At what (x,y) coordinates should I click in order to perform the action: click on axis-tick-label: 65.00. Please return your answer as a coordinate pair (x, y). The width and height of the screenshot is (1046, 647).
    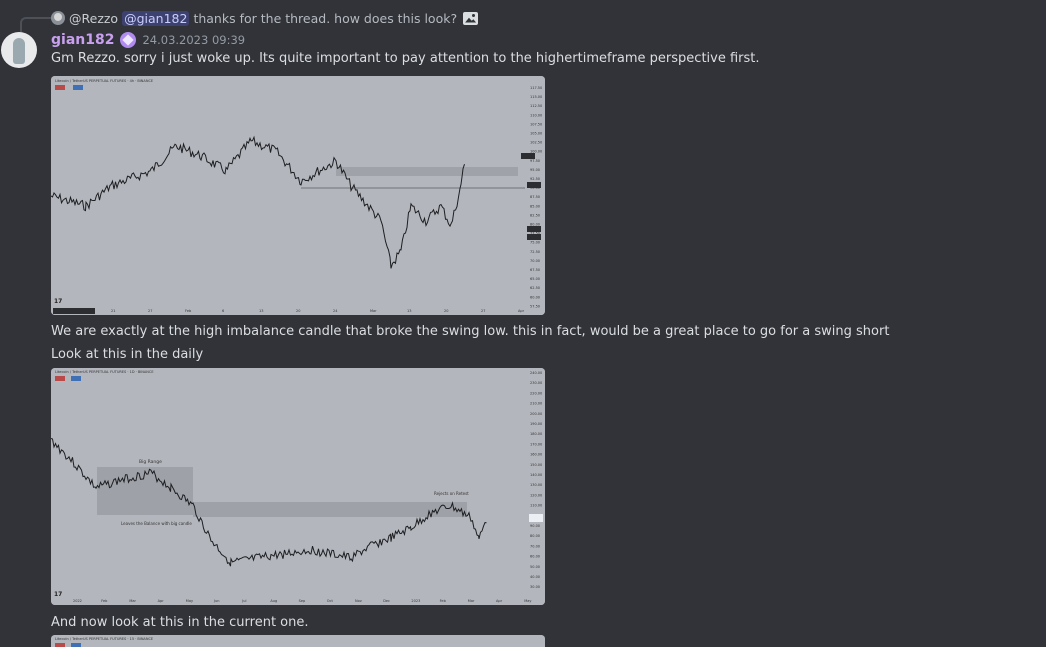
    Looking at the image, I should click on (535, 279).